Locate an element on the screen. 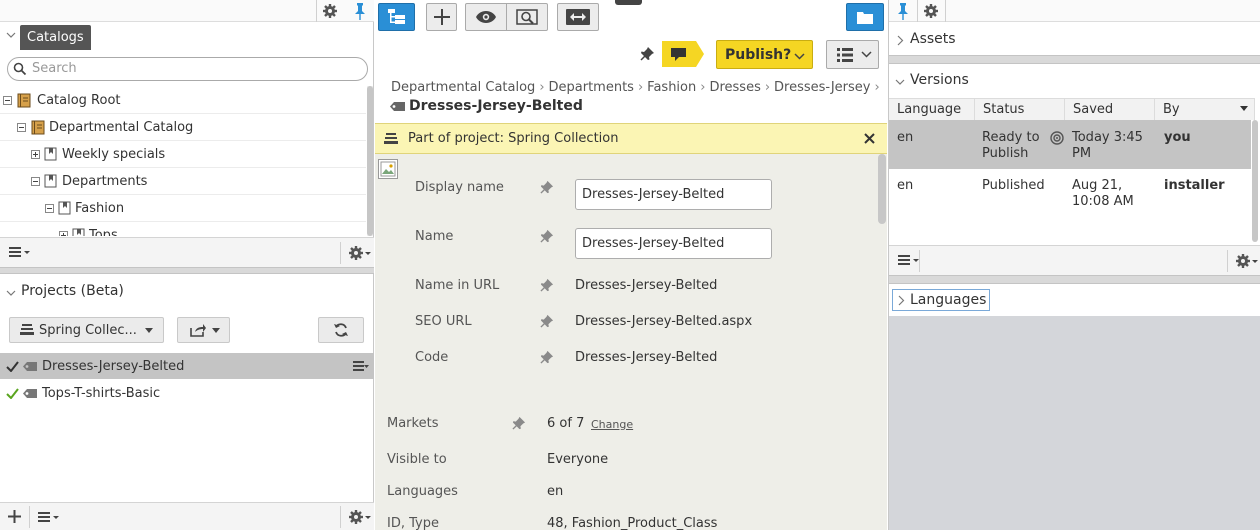 The height and width of the screenshot is (531, 1260). tree-item-weekly-specials: Weekly specials is located at coordinates (183, 154).